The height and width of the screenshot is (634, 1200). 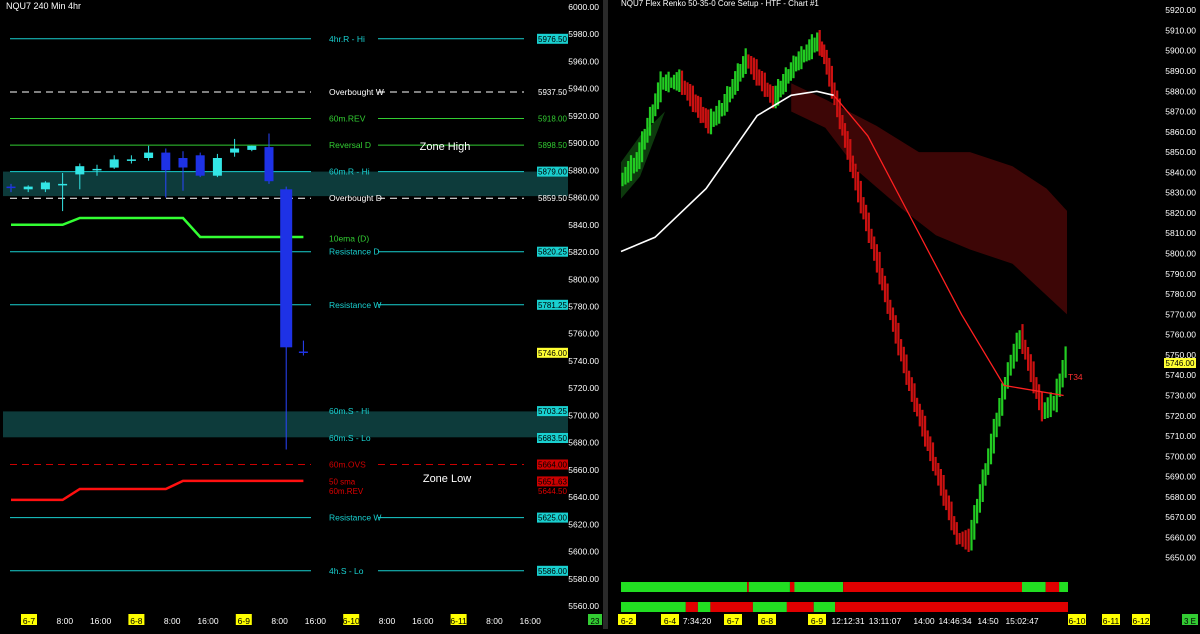 I want to click on left-y-tick-label: 5640.00, so click(x=583, y=497).